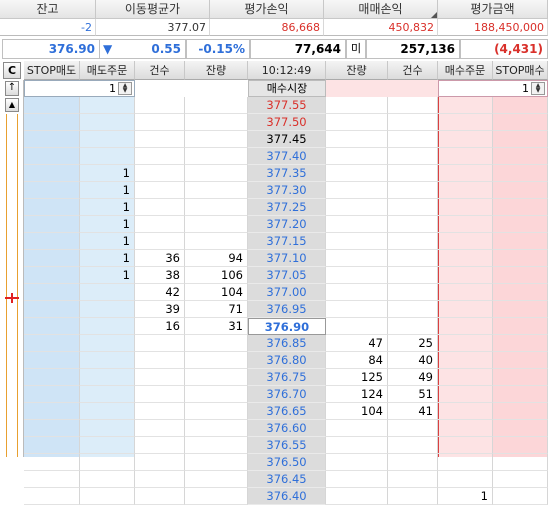 The height and width of the screenshot is (505, 548). What do you see at coordinates (287, 173) in the screenshot?
I see `price-cell: 377.35` at bounding box center [287, 173].